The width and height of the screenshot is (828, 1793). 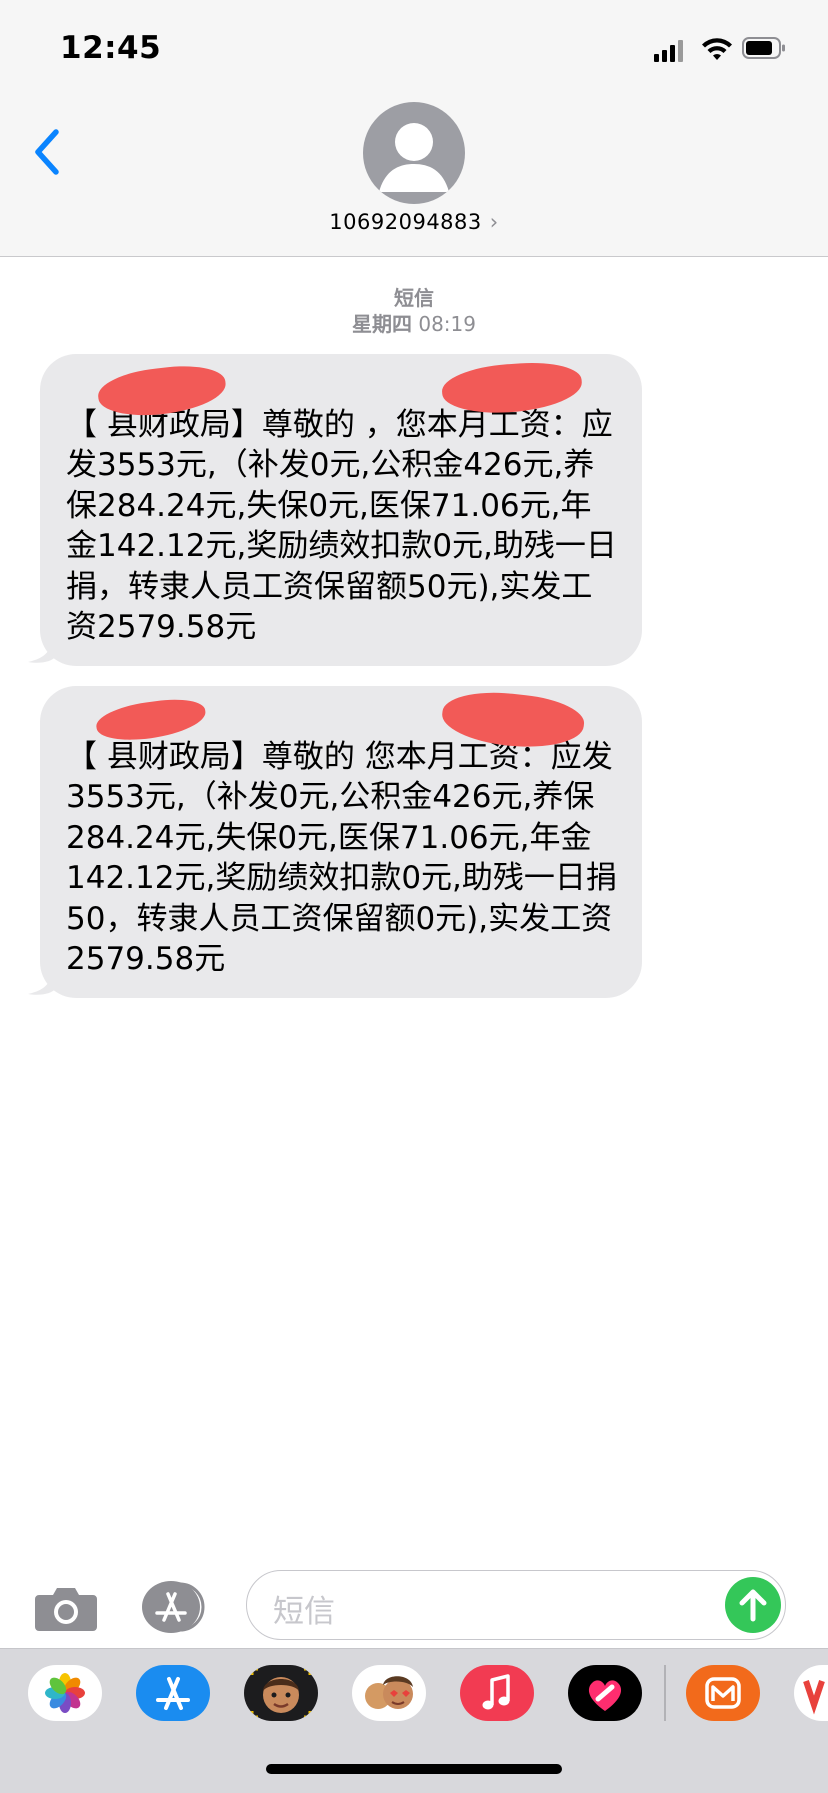 What do you see at coordinates (497, 1693) in the screenshot?
I see `music-app-icon` at bounding box center [497, 1693].